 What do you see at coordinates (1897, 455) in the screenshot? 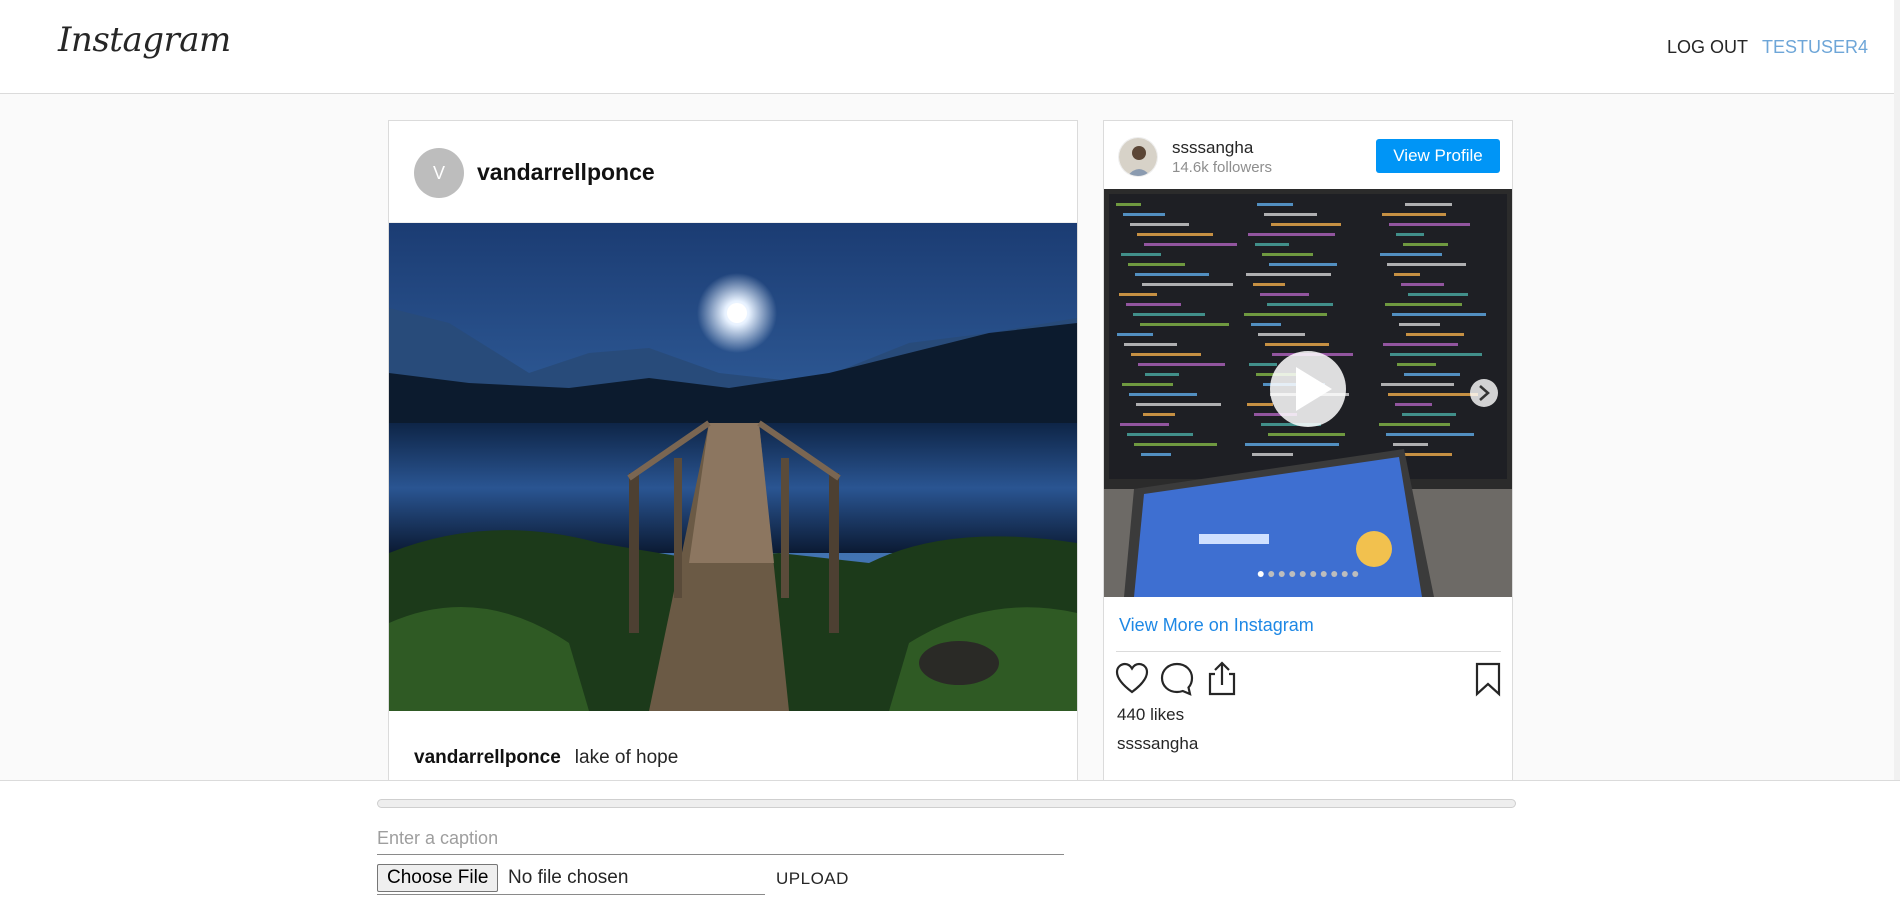
I see `page-scrollbar` at bounding box center [1897, 455].